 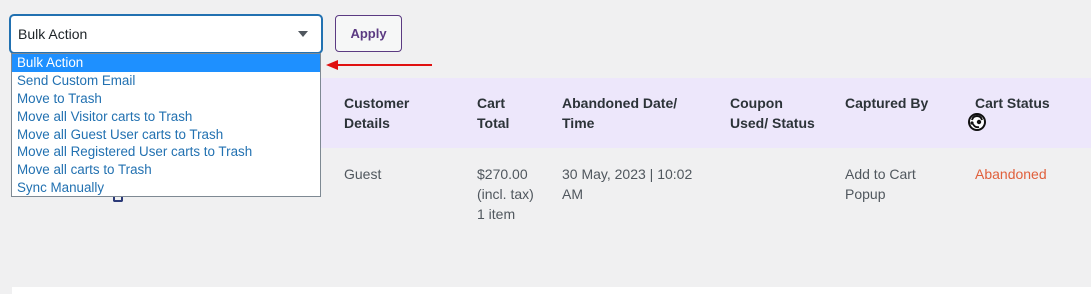 What do you see at coordinates (166, 99) in the screenshot?
I see `option-move-to-trash: Move to Trash` at bounding box center [166, 99].